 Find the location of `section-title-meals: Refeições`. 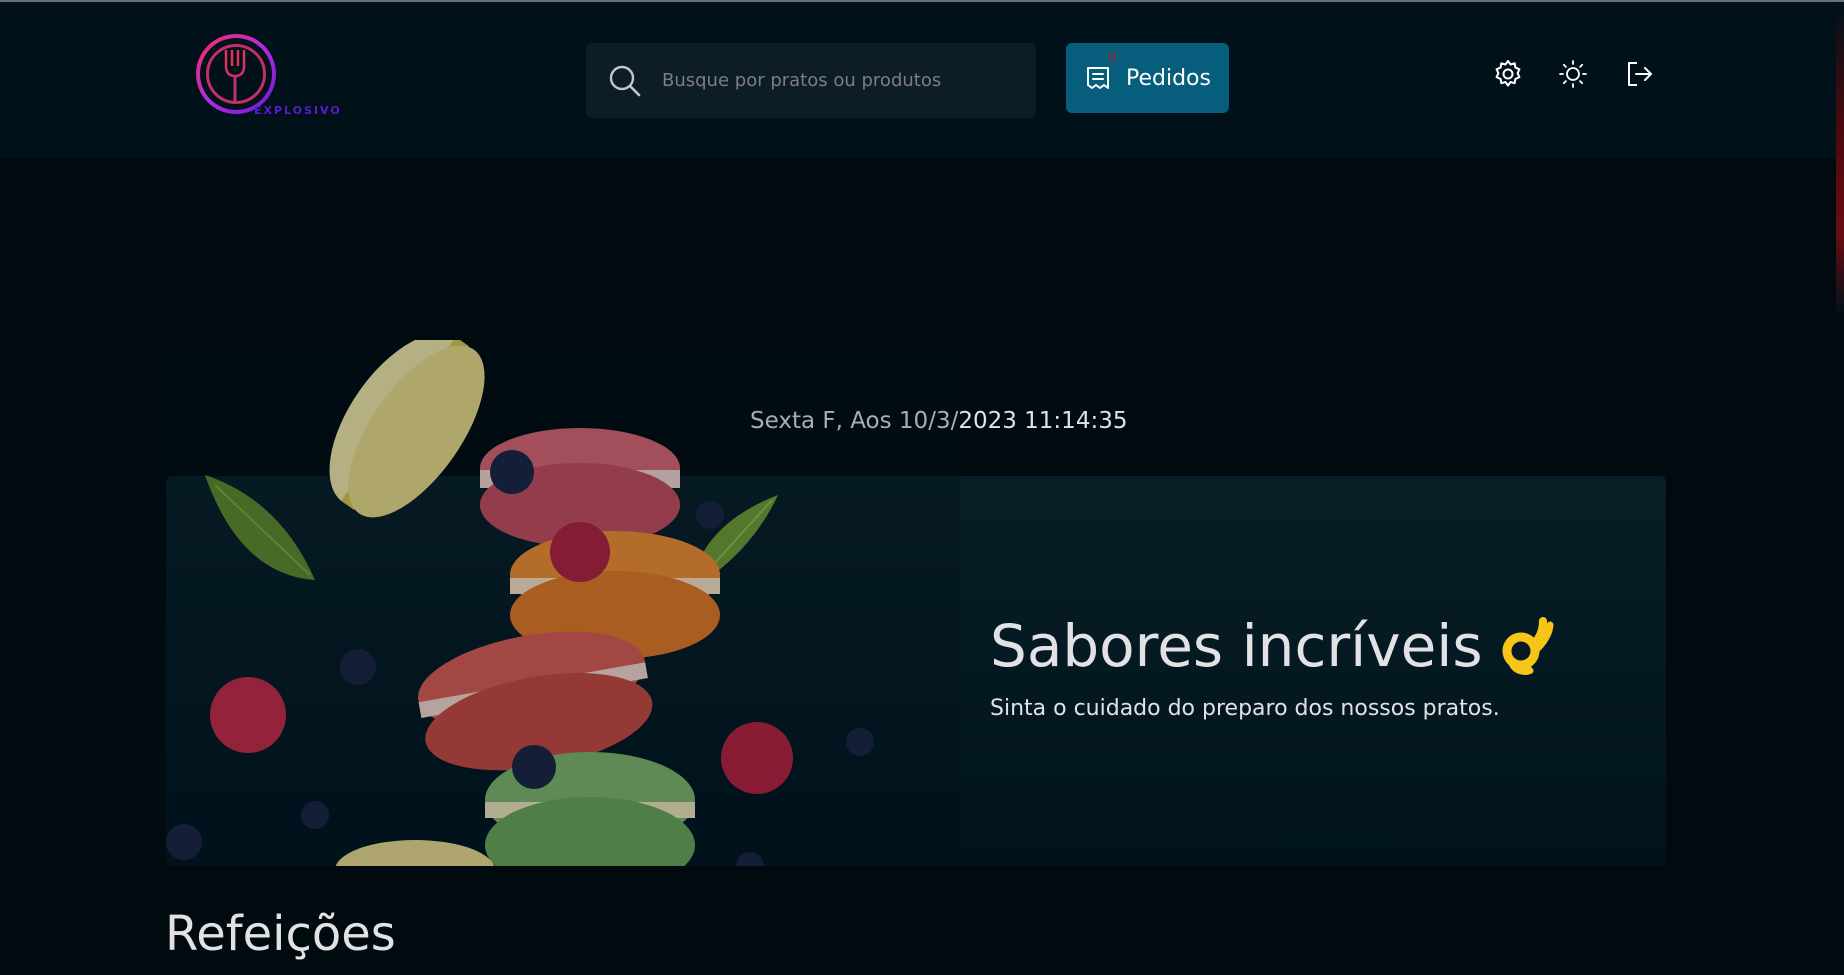

section-title-meals: Refeições is located at coordinates (280, 934).